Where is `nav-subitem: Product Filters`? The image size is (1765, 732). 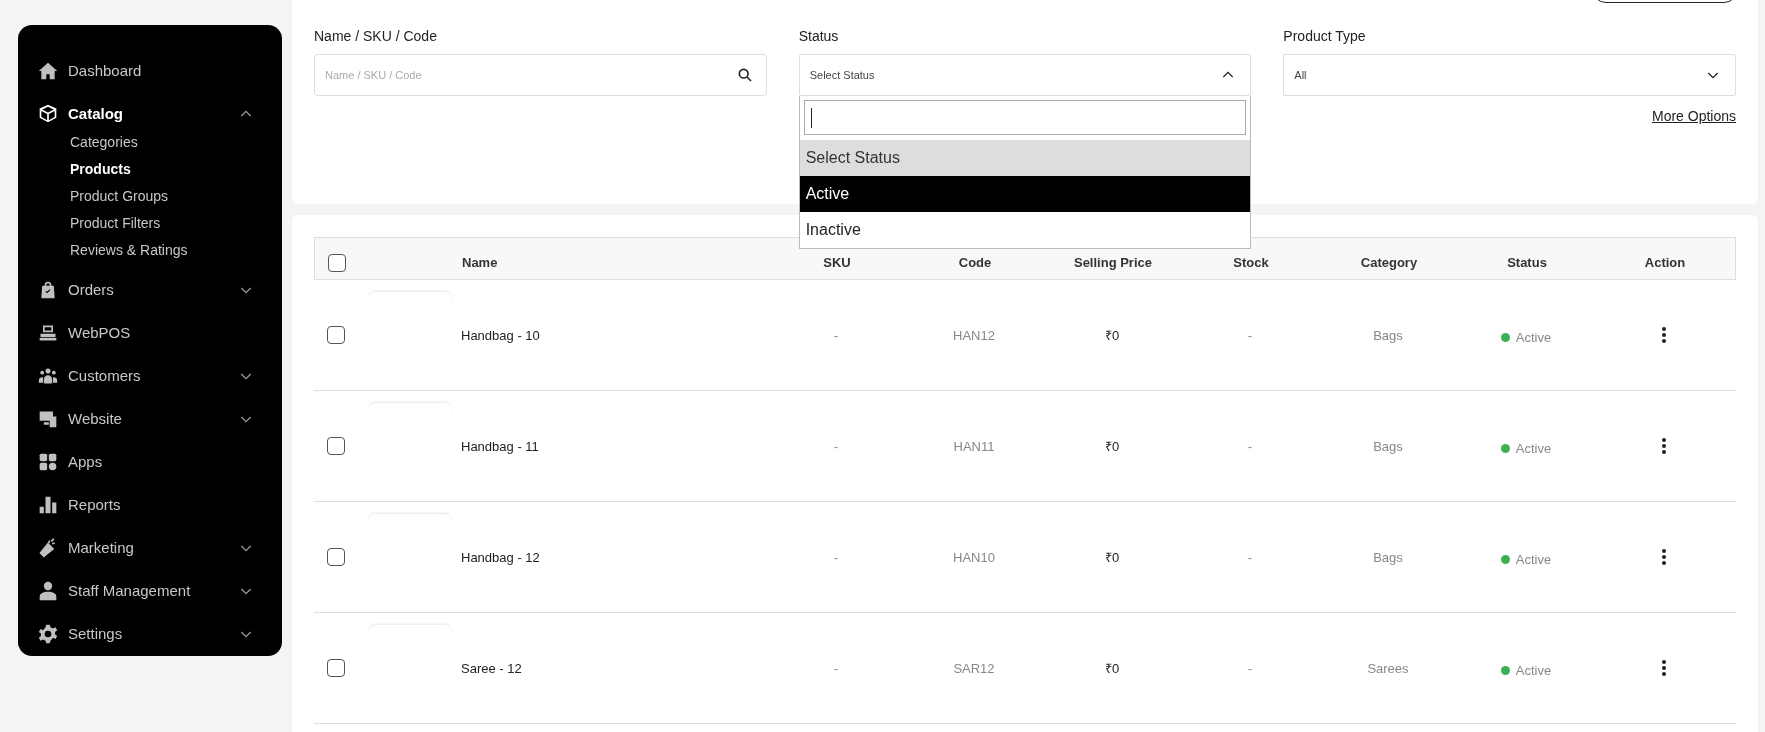
nav-subitem: Product Filters is located at coordinates (115, 223).